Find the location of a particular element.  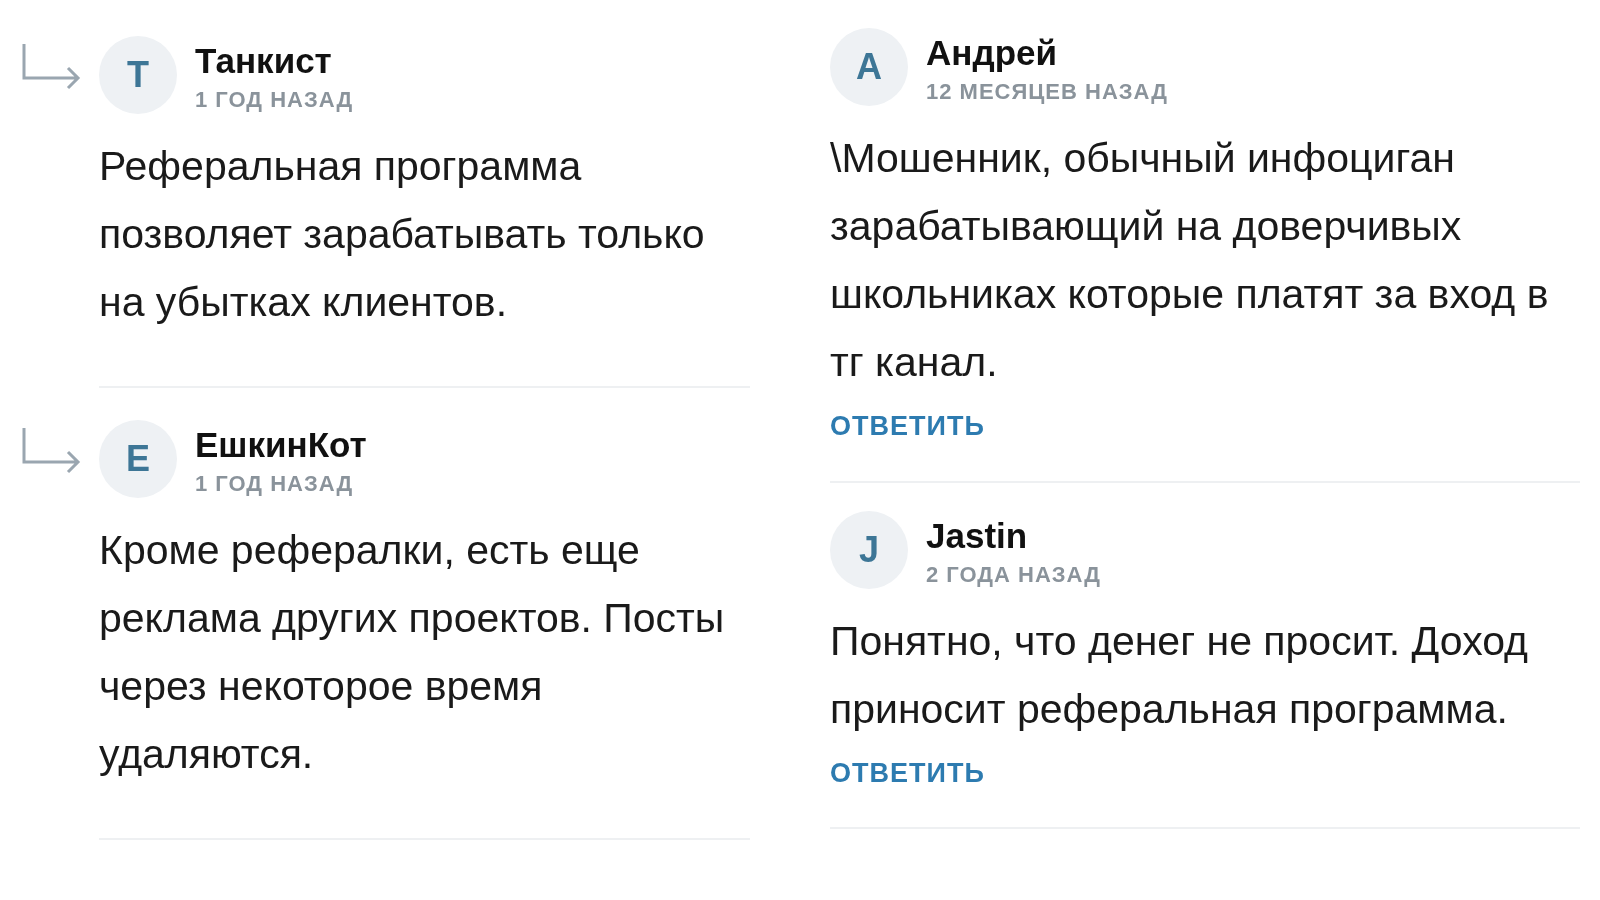

author-name: ЕшкинКот is located at coordinates (281, 445).